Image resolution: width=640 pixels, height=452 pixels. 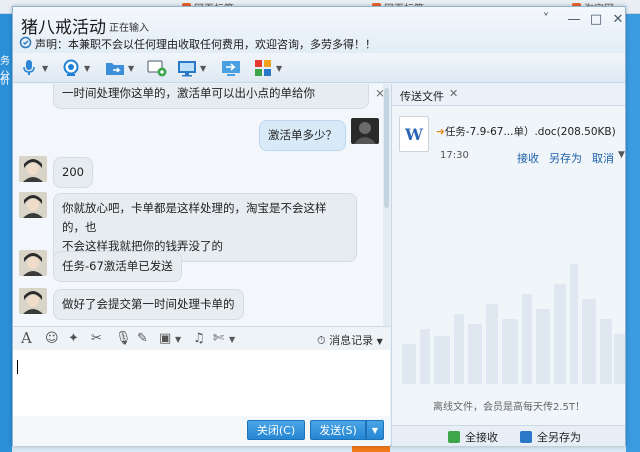 I want to click on new-message-button, so click(x=157, y=68).